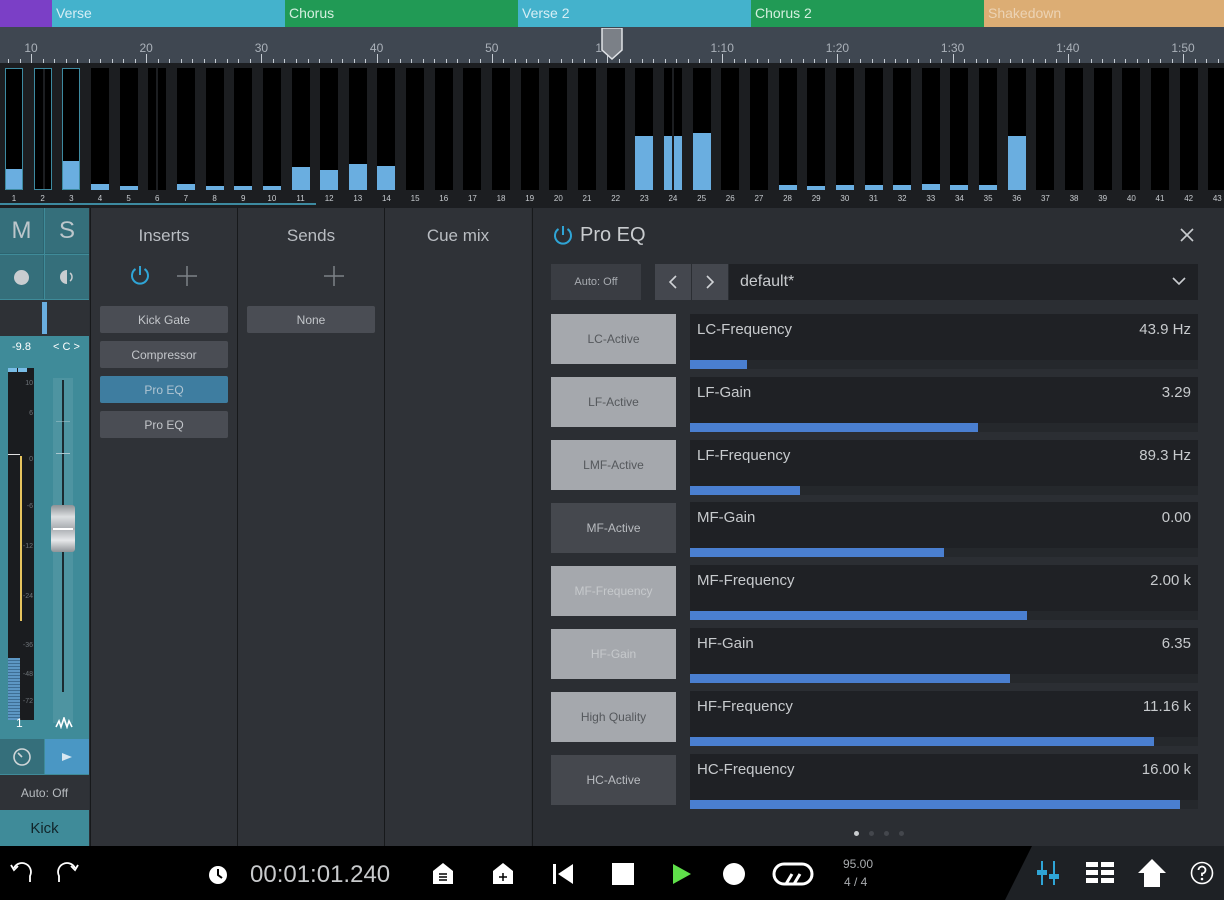 The image size is (1224, 900). What do you see at coordinates (596, 282) in the screenshot?
I see `eq-automation-button: Auto: Off` at bounding box center [596, 282].